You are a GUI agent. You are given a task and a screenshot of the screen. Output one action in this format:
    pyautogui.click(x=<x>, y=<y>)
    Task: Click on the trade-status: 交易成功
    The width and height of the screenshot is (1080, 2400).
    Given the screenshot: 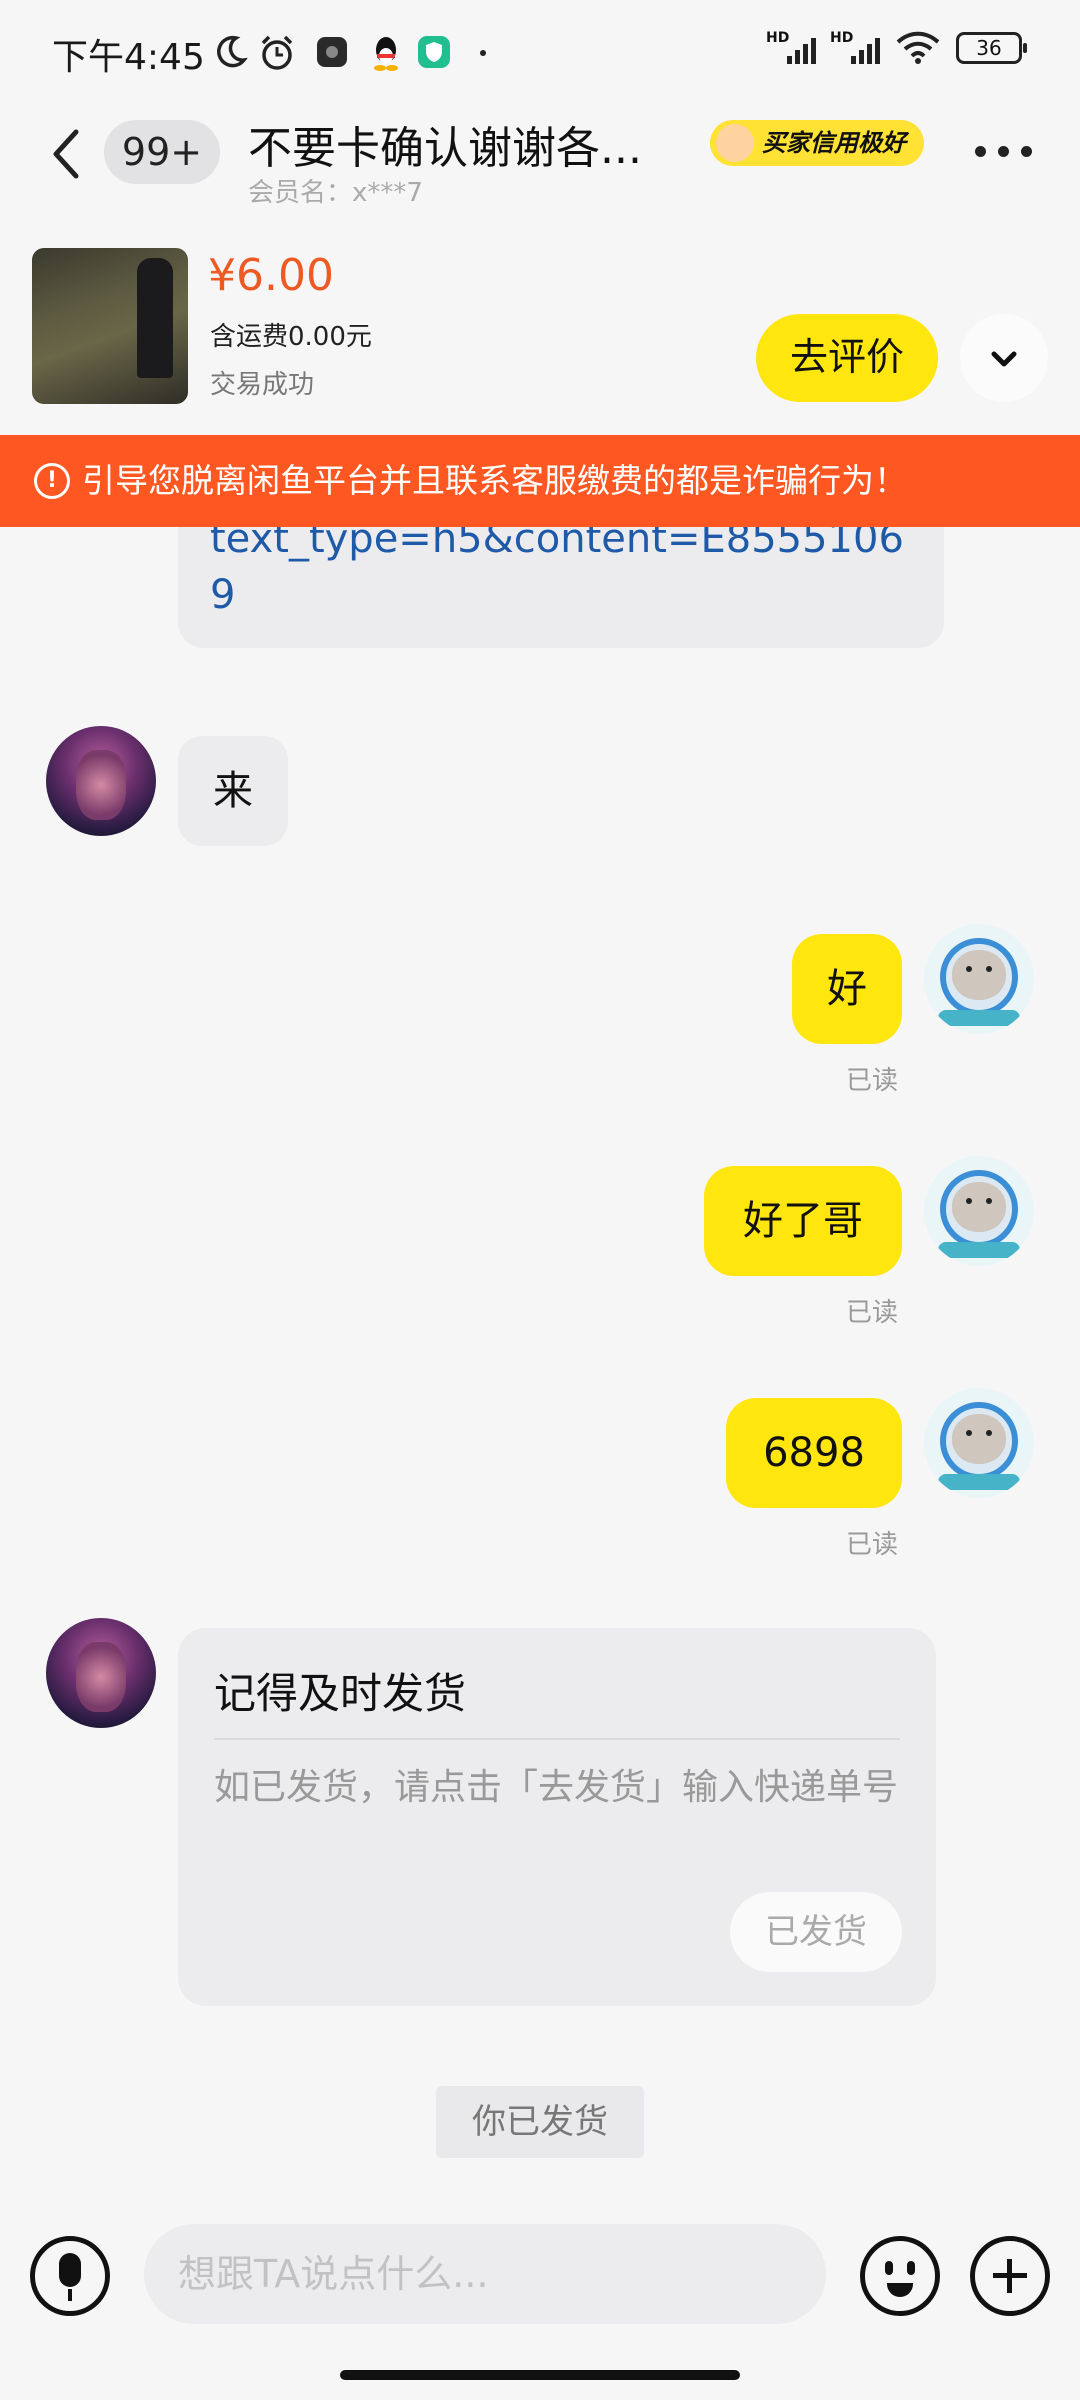 What is the action you would take?
    pyautogui.click(x=262, y=385)
    